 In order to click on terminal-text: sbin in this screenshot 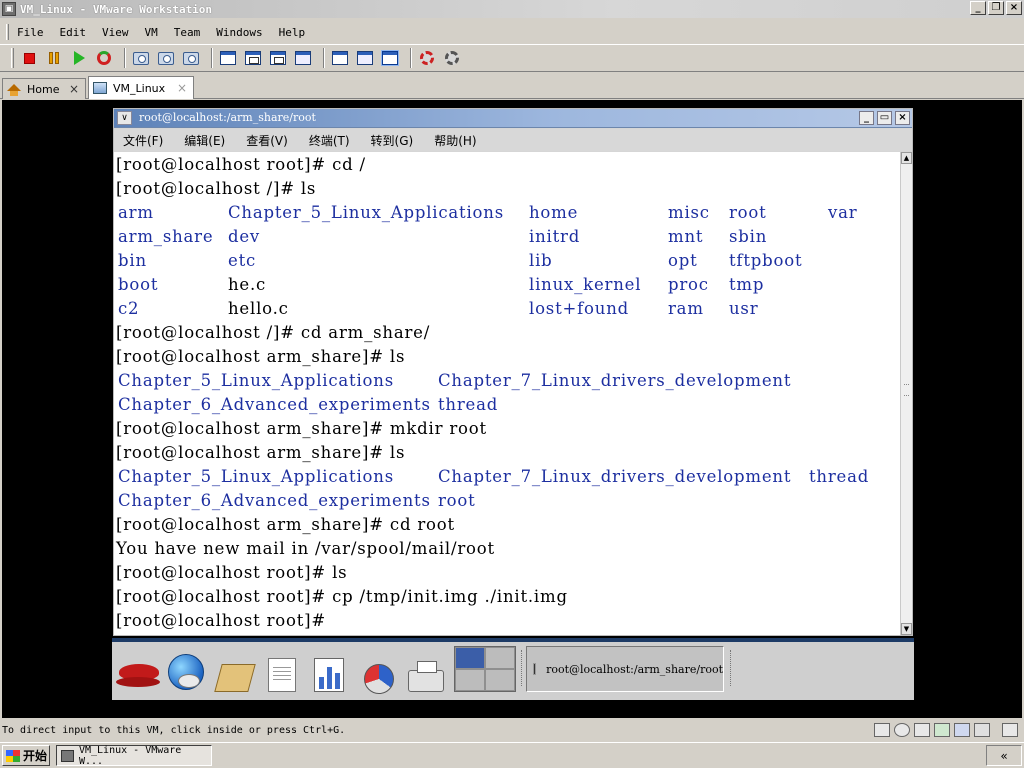, I will do `click(748, 236)`.